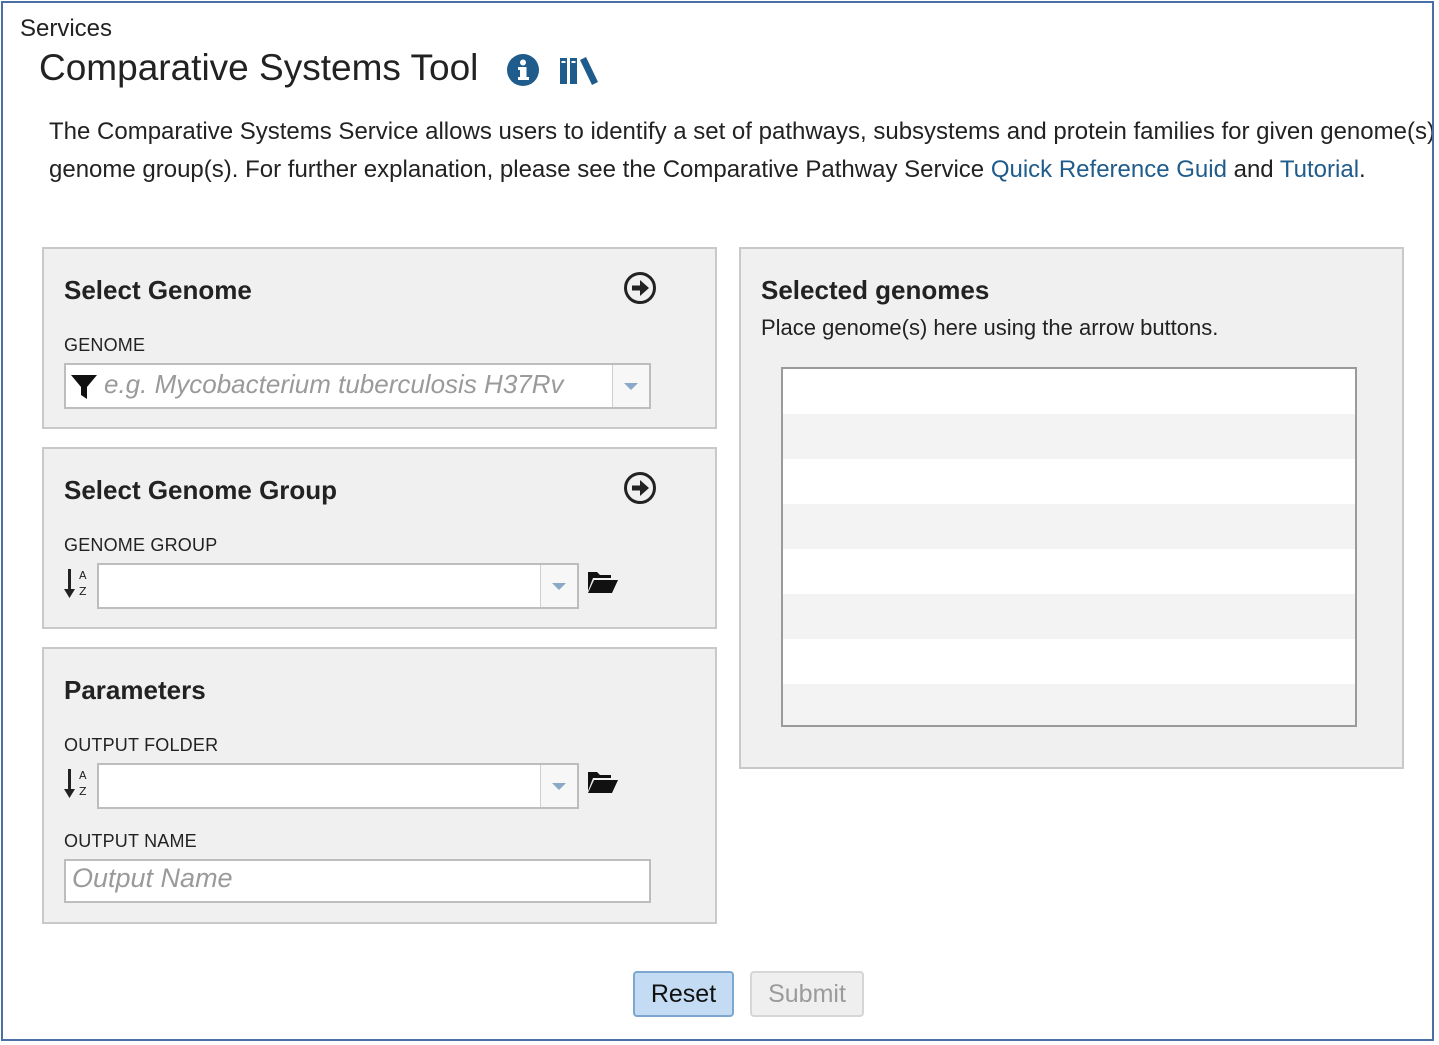 This screenshot has width=1439, height=1045. I want to click on selected-genomes-grid, so click(1069, 547).